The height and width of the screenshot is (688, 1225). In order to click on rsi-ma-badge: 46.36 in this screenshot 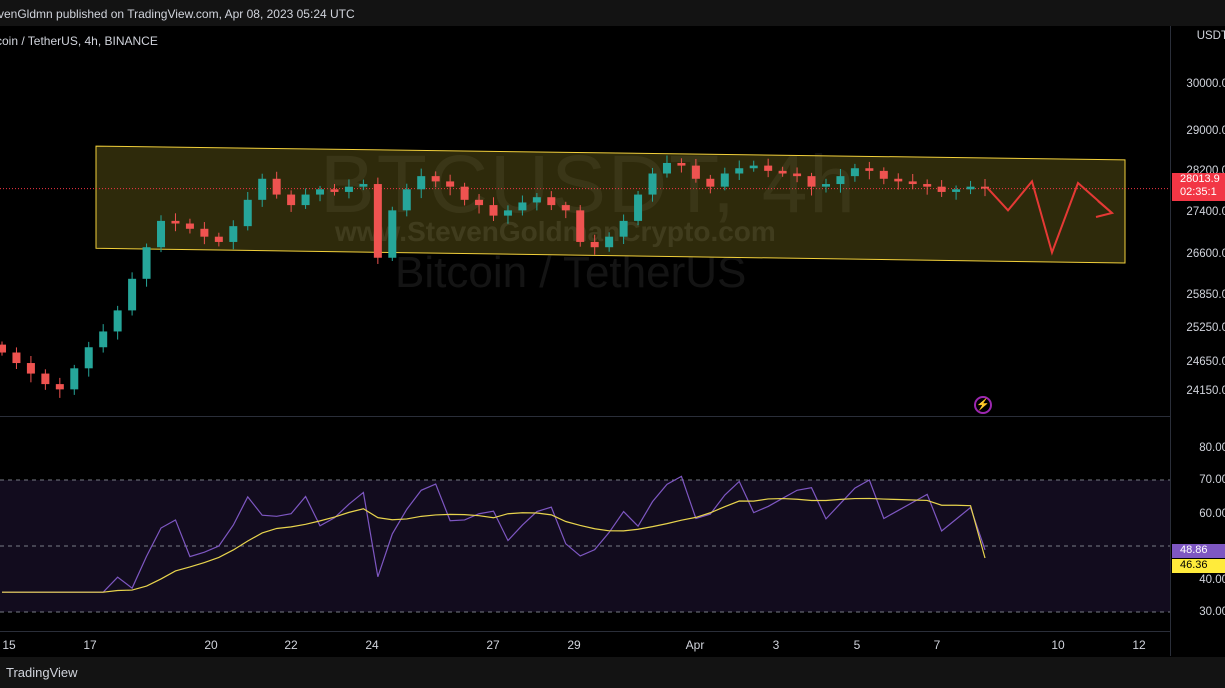, I will do `click(1198, 566)`.